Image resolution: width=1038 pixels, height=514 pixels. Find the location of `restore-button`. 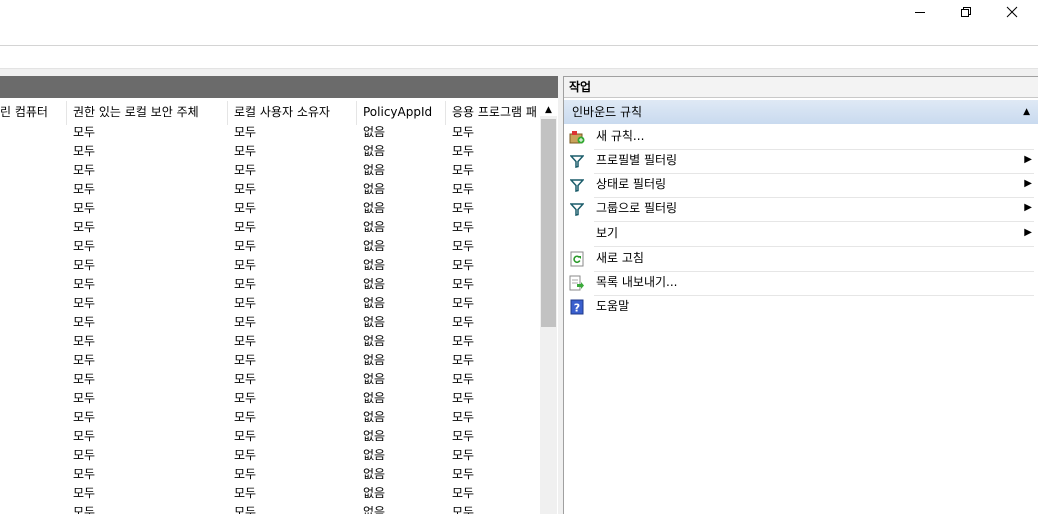

restore-button is located at coordinates (966, 12).